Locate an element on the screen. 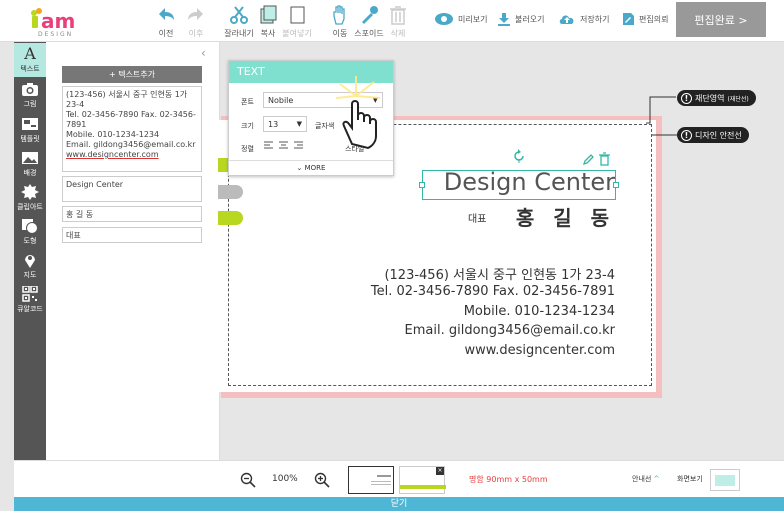 The image size is (784, 511). close-icon: × is located at coordinates (440, 471).